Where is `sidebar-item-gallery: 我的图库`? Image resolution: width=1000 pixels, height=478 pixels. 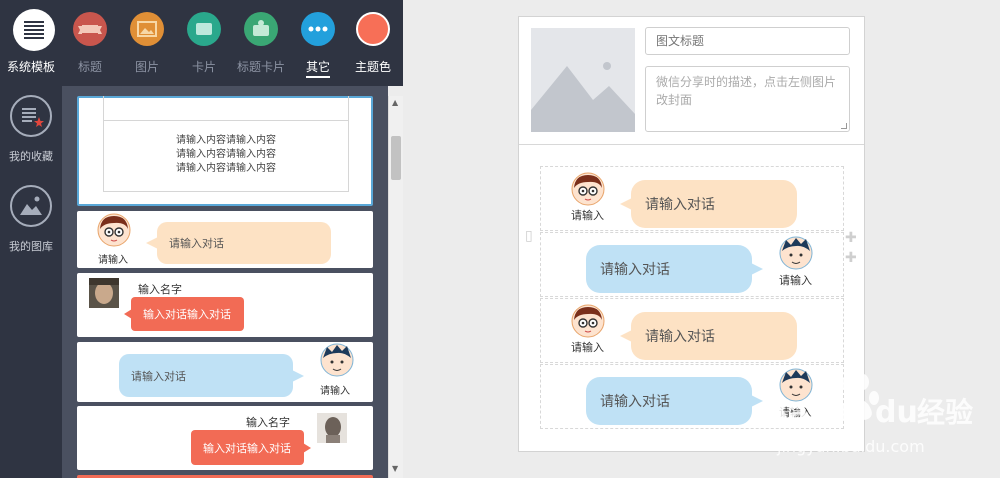
sidebar-item-gallery: 我的图库 is located at coordinates (31, 221).